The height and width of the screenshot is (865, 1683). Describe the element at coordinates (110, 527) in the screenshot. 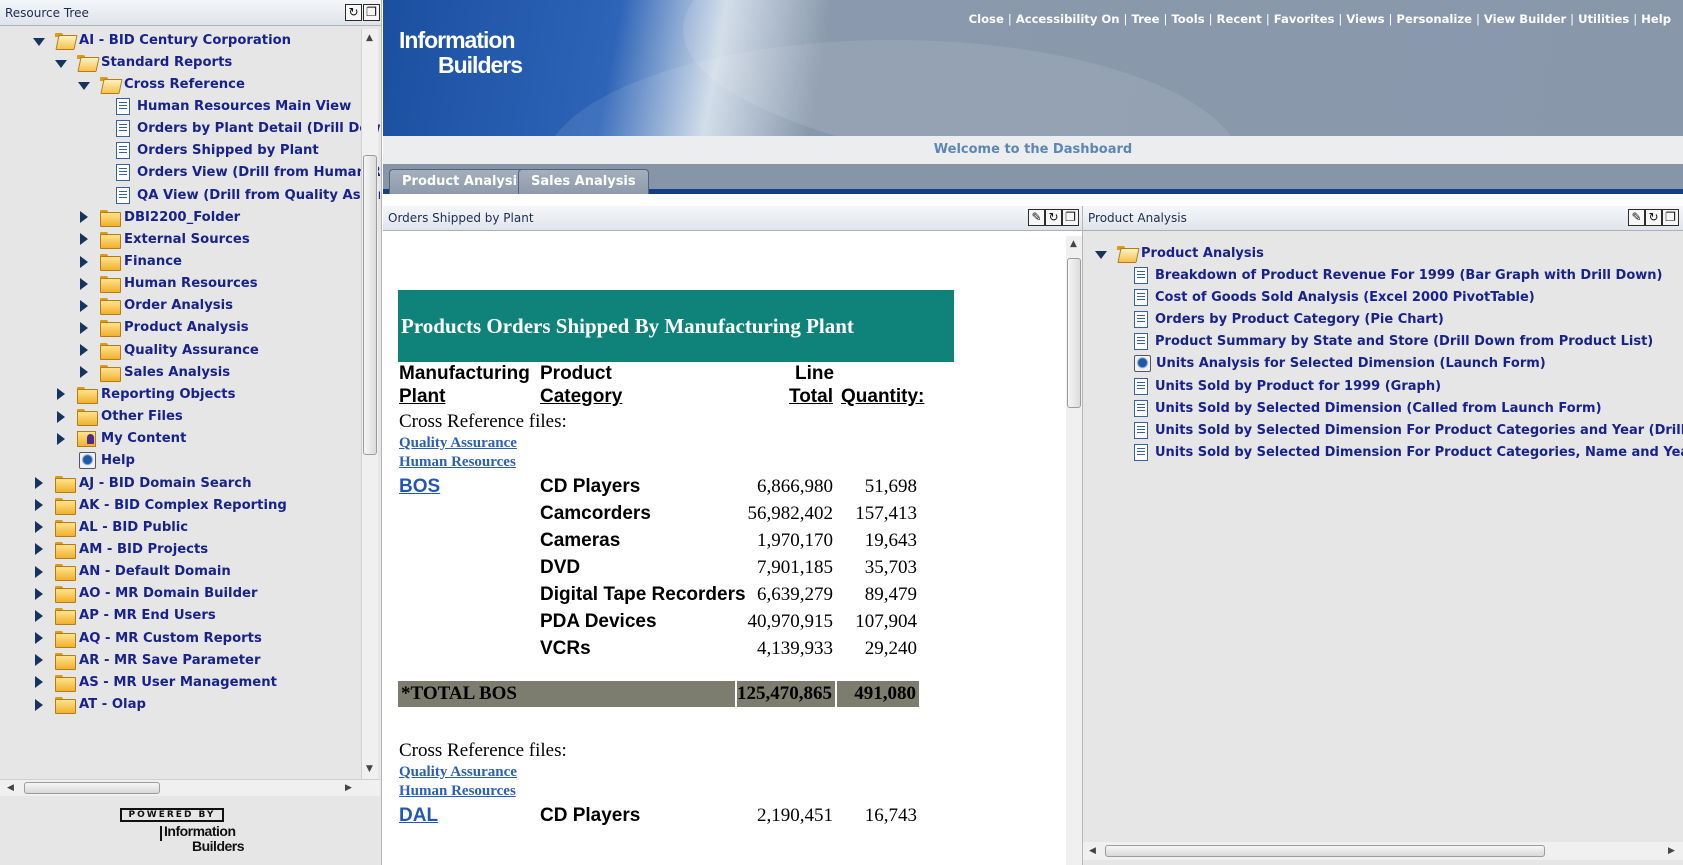

I see `tree-item-al-bid-public: AL - BID Public` at that location.